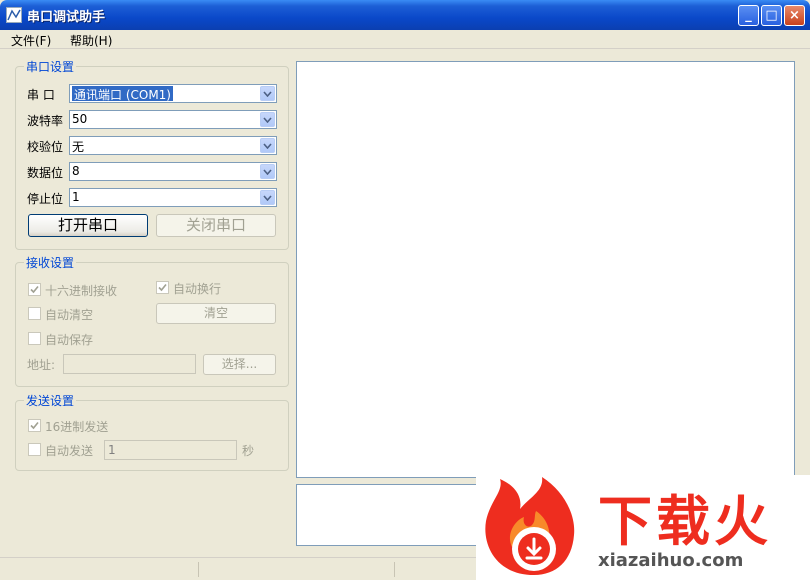 The height and width of the screenshot is (580, 810). What do you see at coordinates (170, 450) in the screenshot?
I see `send-interval-input: 1` at bounding box center [170, 450].